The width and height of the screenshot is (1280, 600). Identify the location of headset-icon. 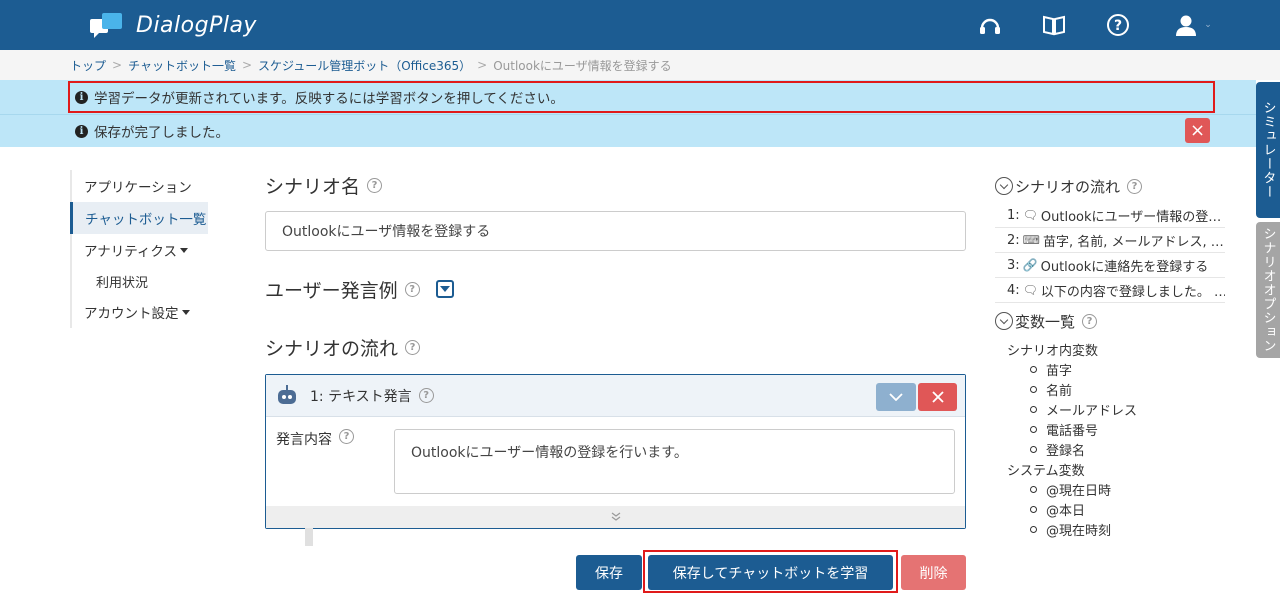
(990, 25).